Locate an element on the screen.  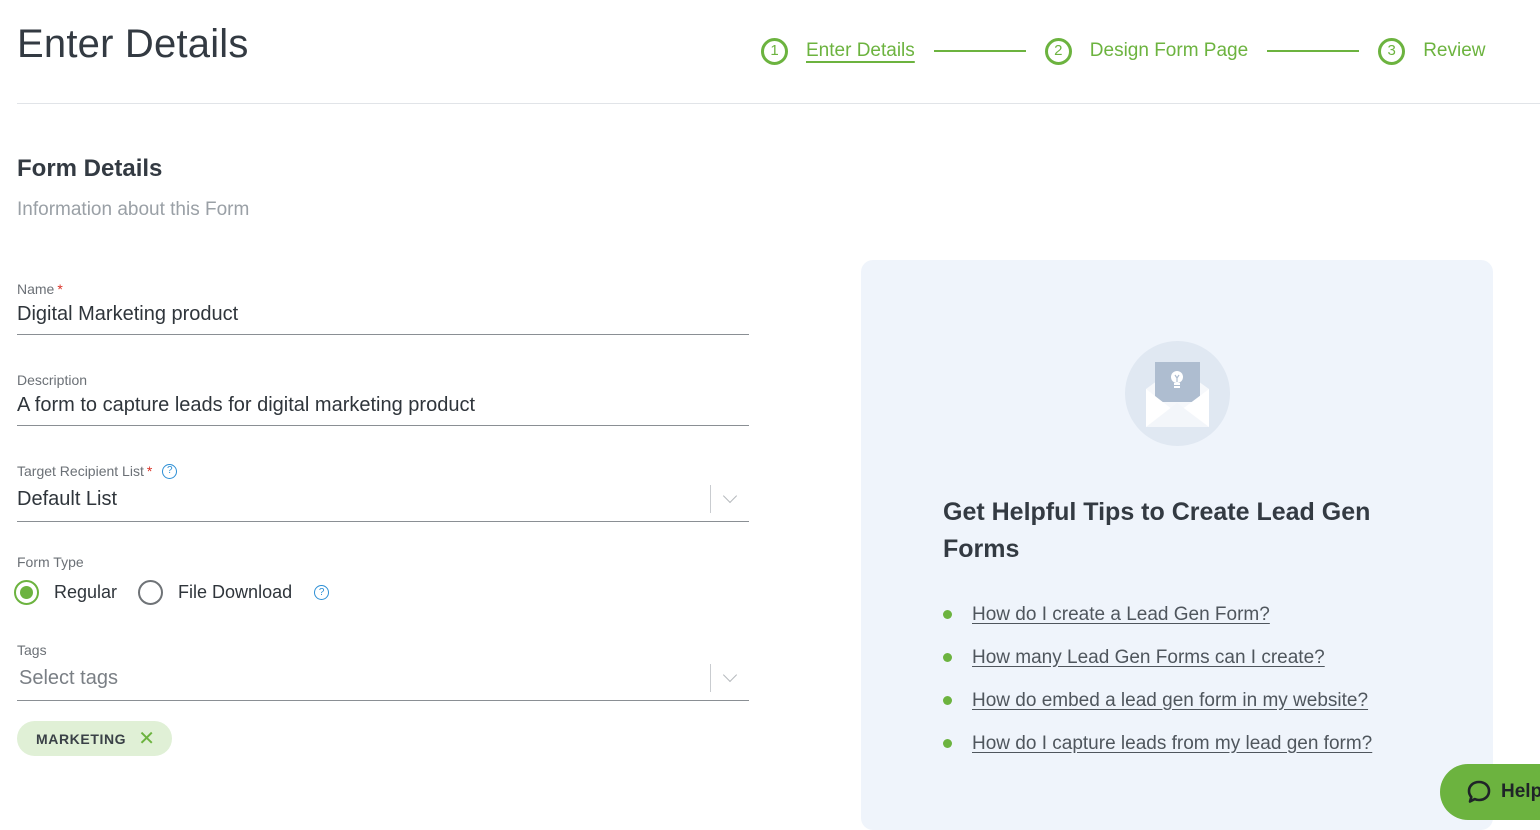
description-field: Description is located at coordinates (383, 399).